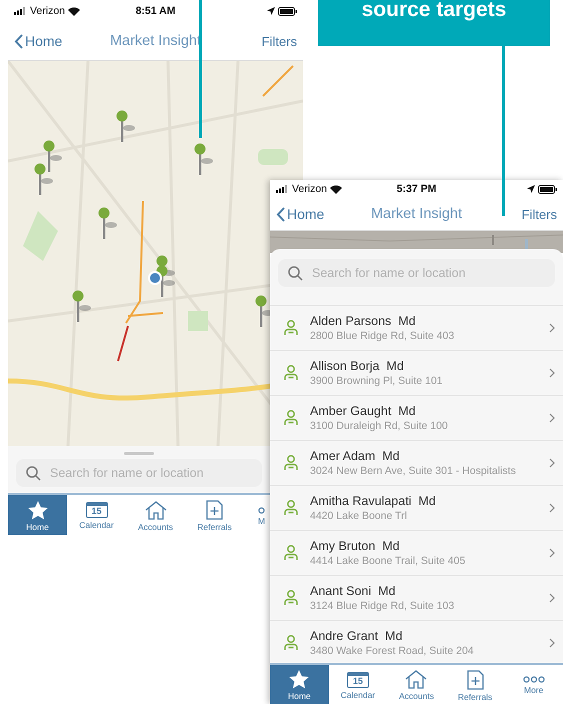 This screenshot has width=563, height=704. What do you see at coordinates (392, 651) in the screenshot?
I see `provider-address: 3480 Wake Forest Road, Suite 204` at bounding box center [392, 651].